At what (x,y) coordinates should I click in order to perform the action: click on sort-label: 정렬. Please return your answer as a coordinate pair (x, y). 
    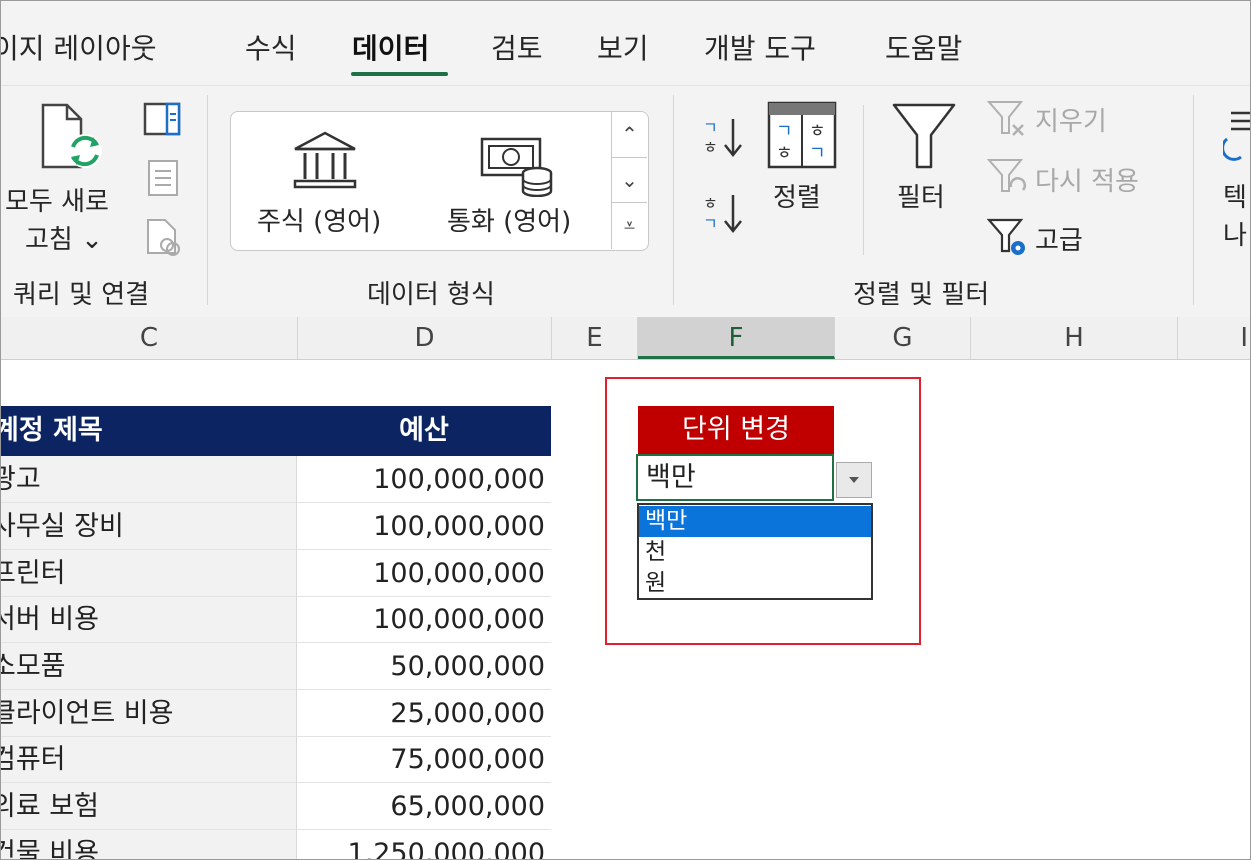
    Looking at the image, I should click on (797, 195).